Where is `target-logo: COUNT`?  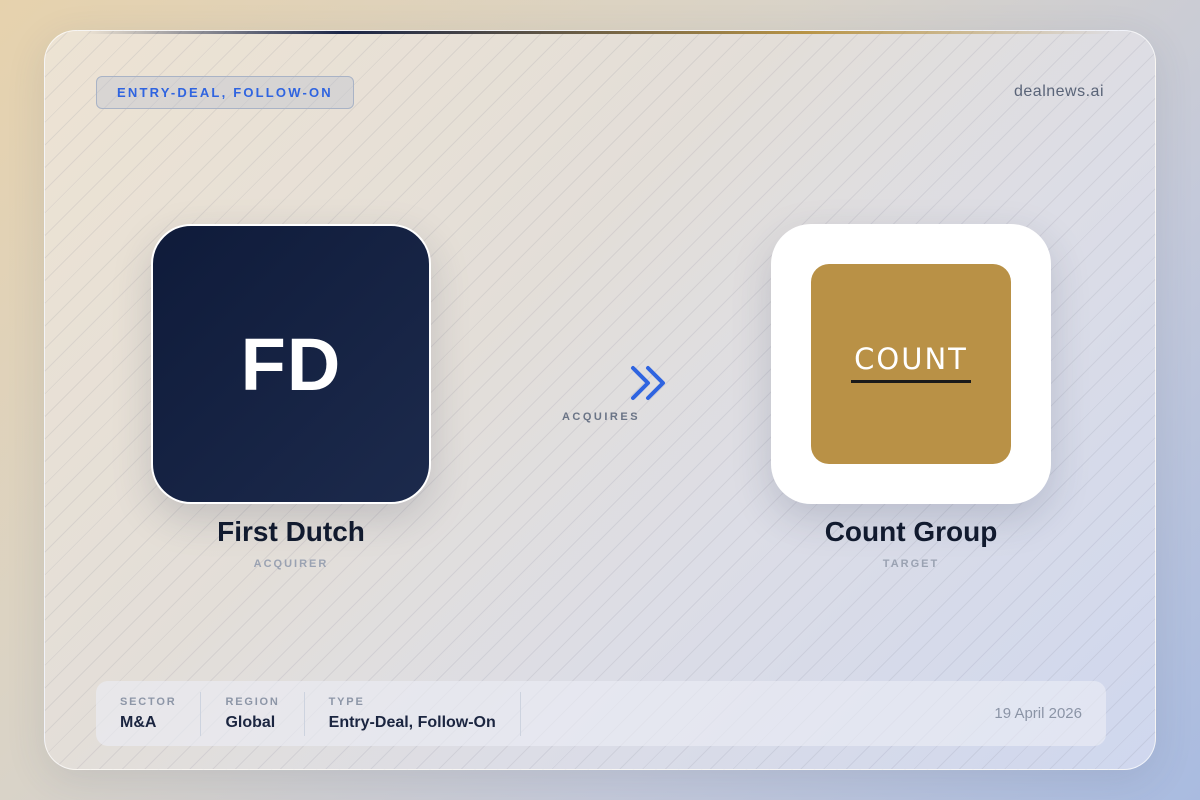 target-logo: COUNT is located at coordinates (911, 364).